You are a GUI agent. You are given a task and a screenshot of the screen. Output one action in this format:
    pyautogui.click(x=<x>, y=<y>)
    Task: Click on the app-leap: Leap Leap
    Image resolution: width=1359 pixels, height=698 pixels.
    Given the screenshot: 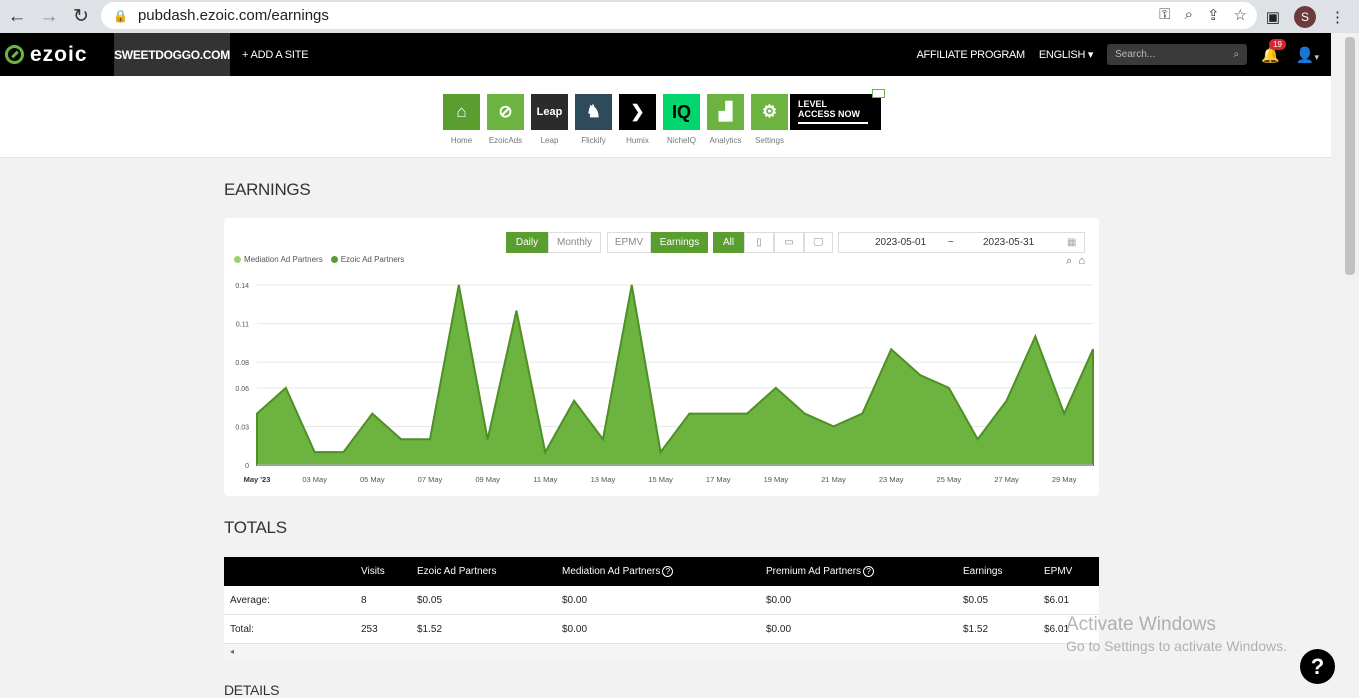 What is the action you would take?
    pyautogui.click(x=549, y=119)
    